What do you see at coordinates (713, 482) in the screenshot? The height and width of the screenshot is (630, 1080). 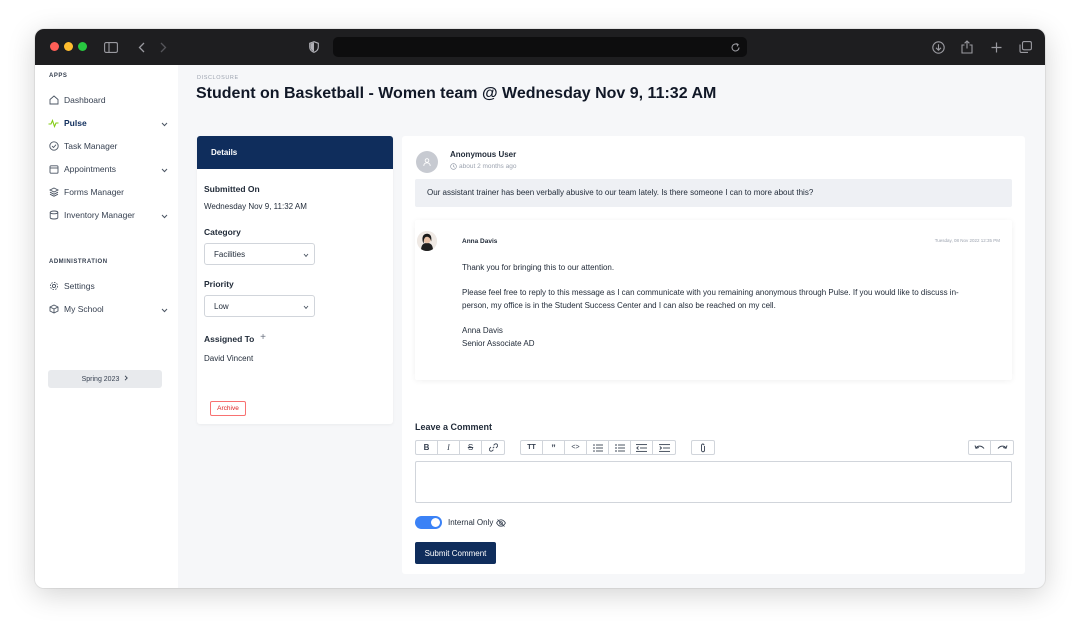 I see `comment-input` at bounding box center [713, 482].